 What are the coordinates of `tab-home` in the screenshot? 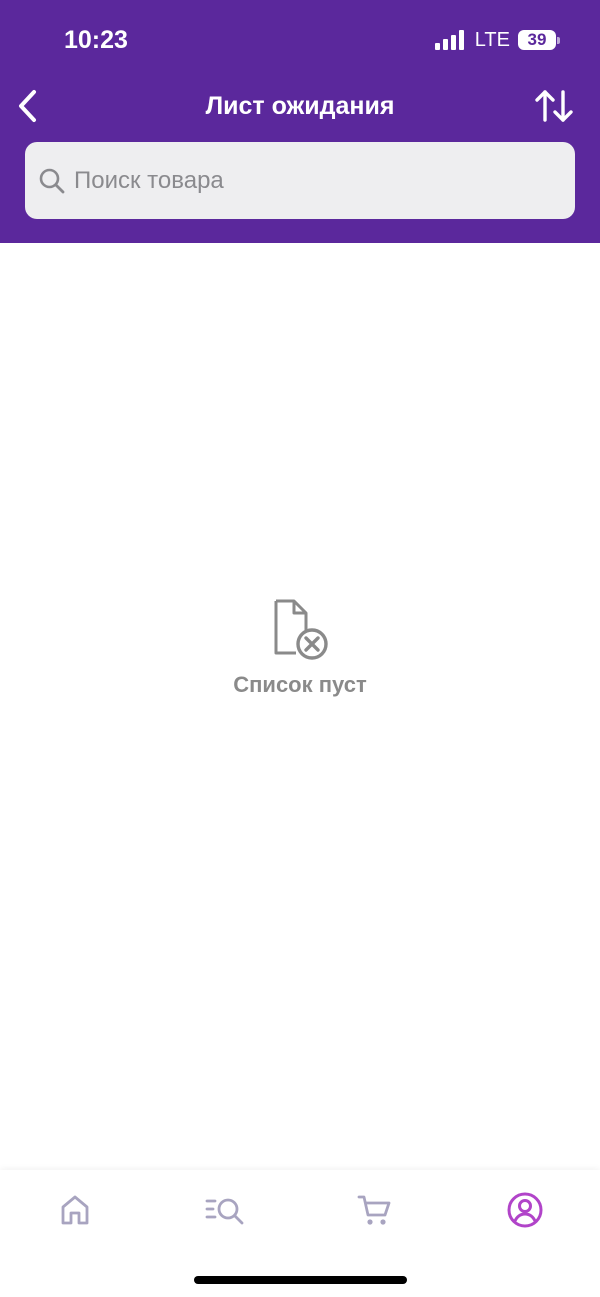 It's located at (75, 1210).